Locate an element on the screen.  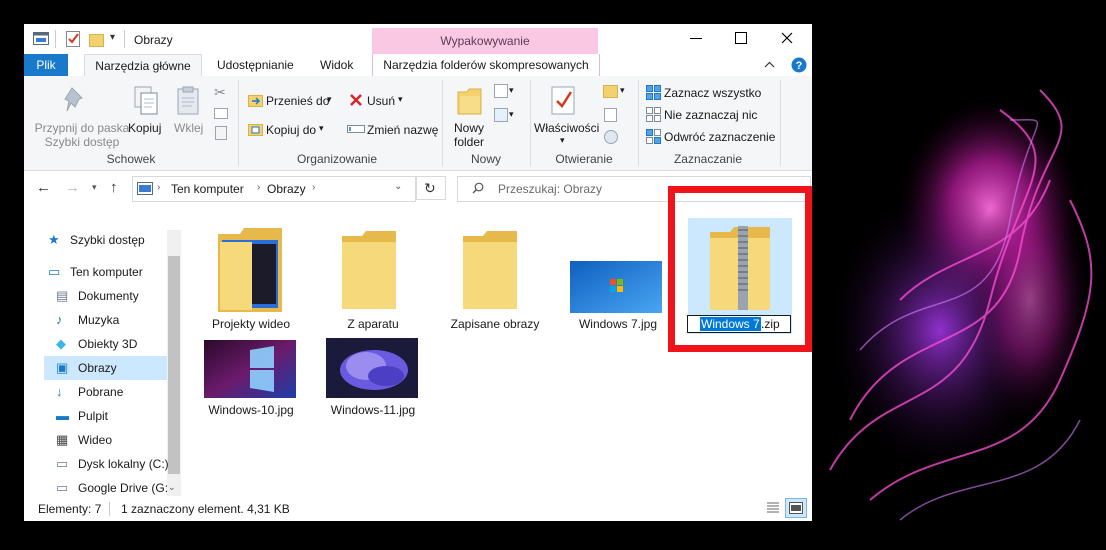
computer-icon: ▭ is located at coordinates (54, 271).